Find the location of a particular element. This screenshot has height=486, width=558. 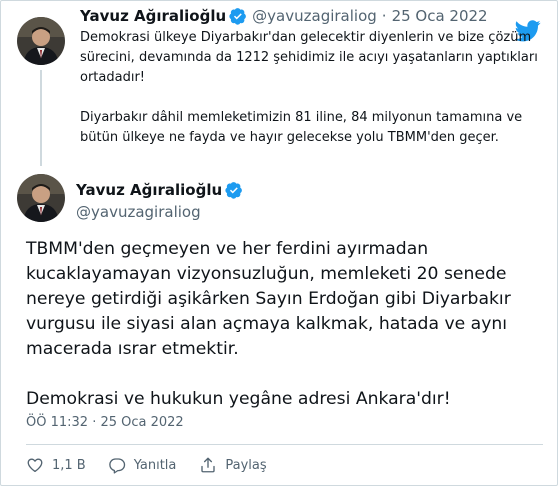

main-tweet-timestamp: ÖÖ 11:32 · 25 Oca 2022 is located at coordinates (105, 422).